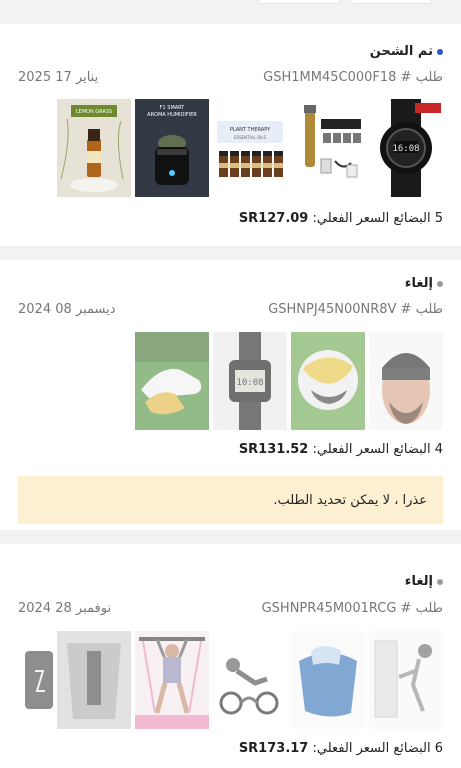  Describe the element at coordinates (353, 77) in the screenshot. I see `order-number: طلب # GSH1MM45C000F18` at that location.